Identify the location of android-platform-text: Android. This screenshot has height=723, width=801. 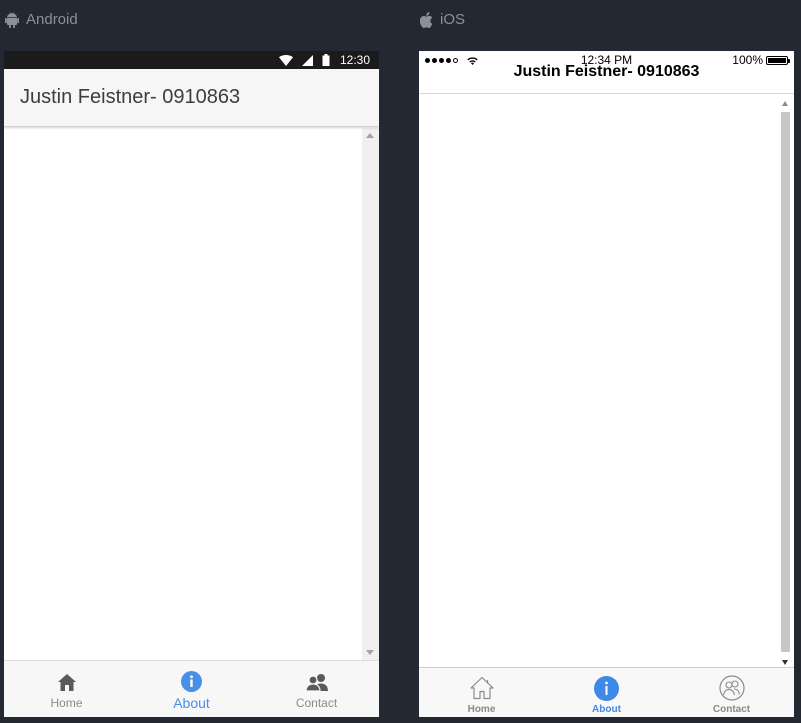
(52, 19).